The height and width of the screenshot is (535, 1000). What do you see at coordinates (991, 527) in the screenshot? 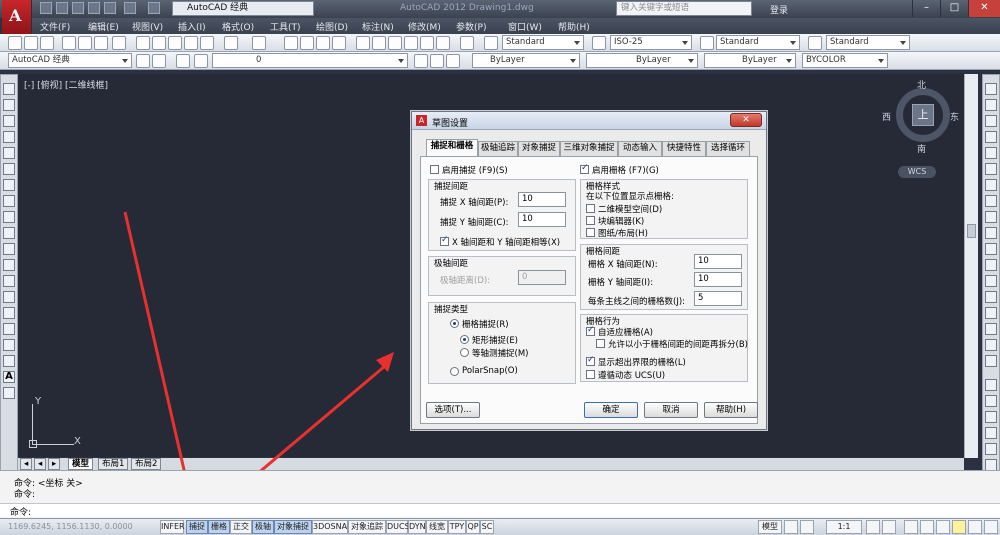
I see `clean-screen-icon` at bounding box center [991, 527].